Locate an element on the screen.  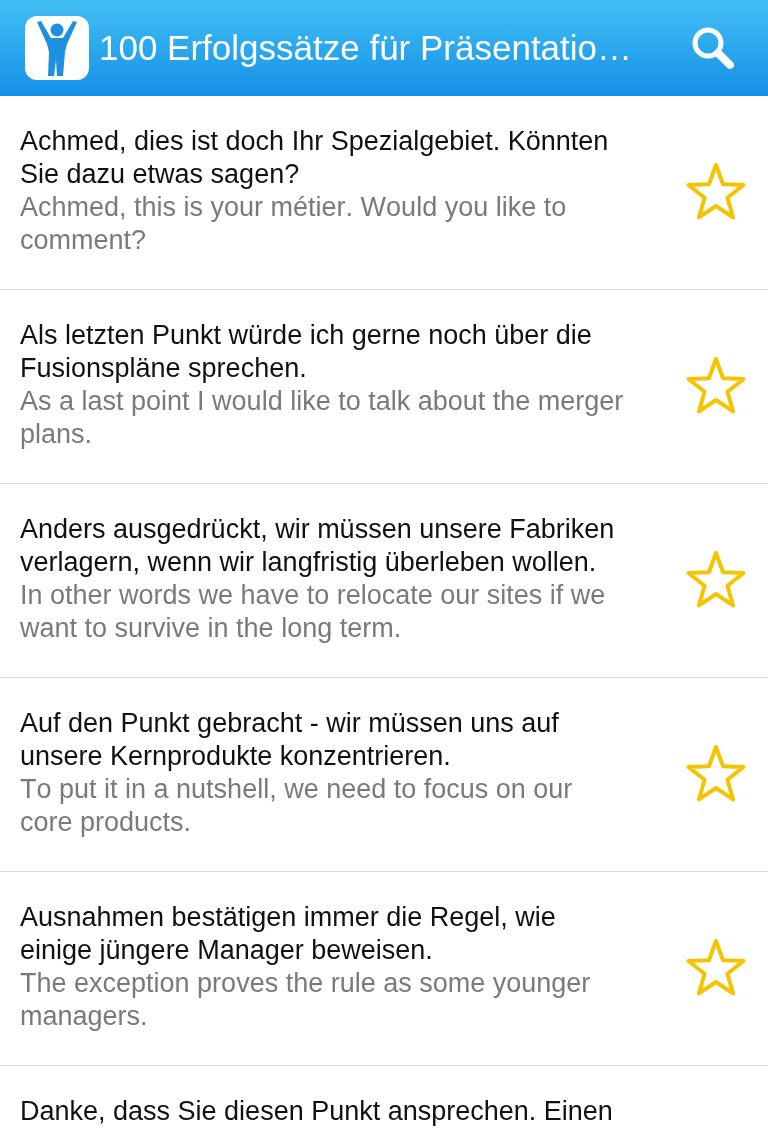
english-translation: The exception proves the rule as some younger managers. is located at coordinates (306, 1000).